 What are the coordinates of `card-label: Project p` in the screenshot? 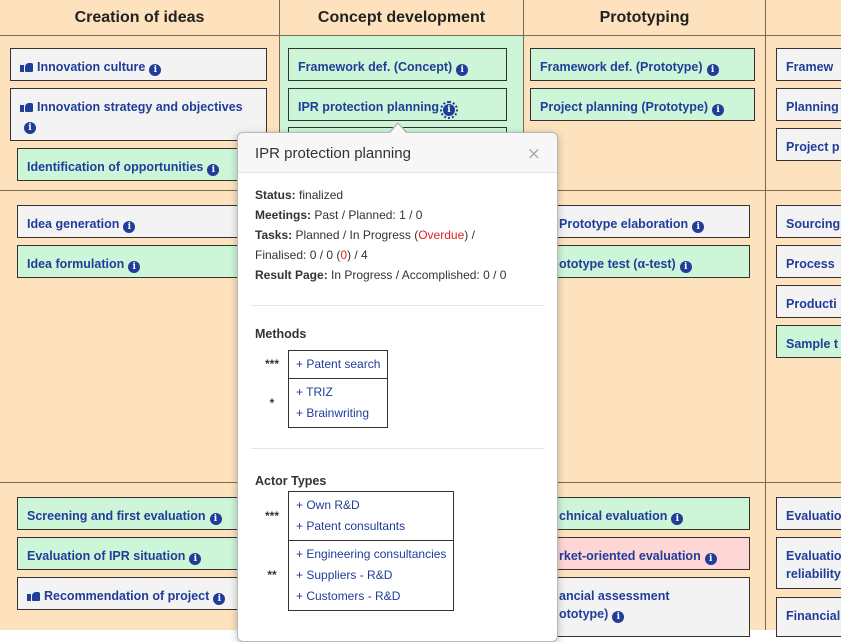 It's located at (813, 147).